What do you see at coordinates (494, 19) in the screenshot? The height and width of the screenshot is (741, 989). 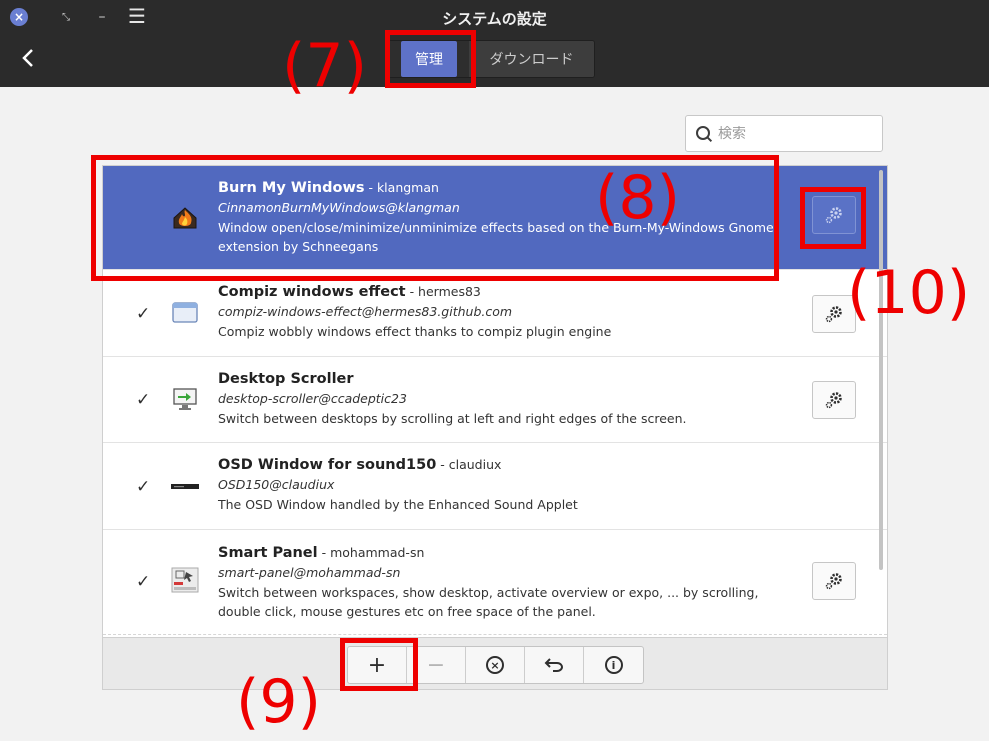 I see `window-title: システムの設定` at bounding box center [494, 19].